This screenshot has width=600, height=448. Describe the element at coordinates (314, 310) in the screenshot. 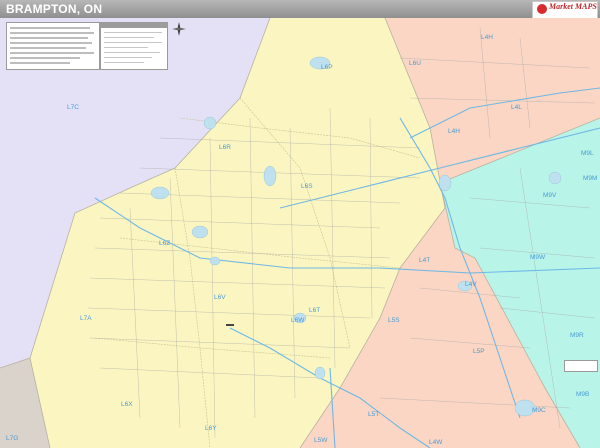

I see `zip-label-l6t: L6T` at that location.